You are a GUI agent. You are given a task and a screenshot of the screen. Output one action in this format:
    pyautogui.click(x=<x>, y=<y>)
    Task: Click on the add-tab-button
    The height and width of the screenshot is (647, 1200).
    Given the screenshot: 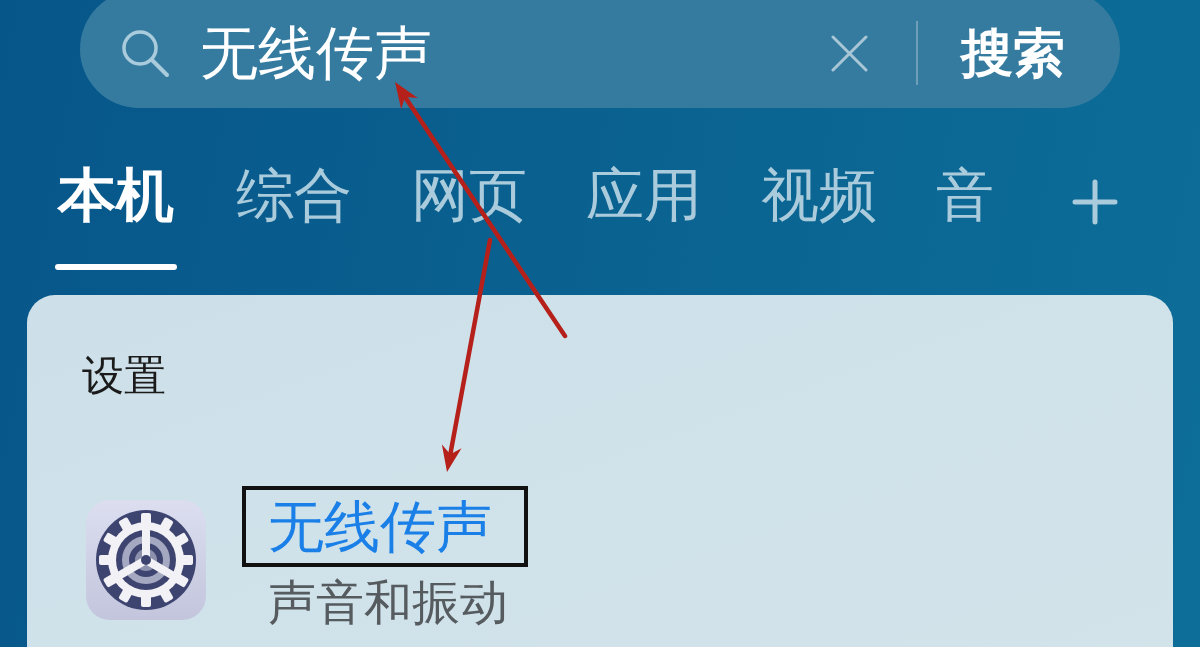 What is the action you would take?
    pyautogui.click(x=1095, y=202)
    